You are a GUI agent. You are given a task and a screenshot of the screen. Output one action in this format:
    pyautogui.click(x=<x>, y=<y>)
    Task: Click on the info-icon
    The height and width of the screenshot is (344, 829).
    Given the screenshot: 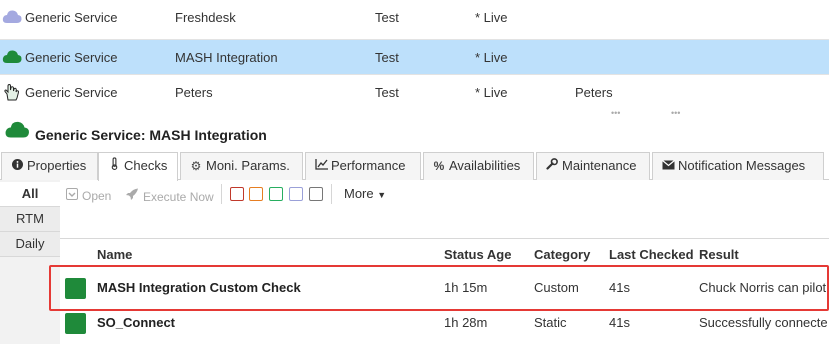 What is the action you would take?
    pyautogui.click(x=17, y=166)
    